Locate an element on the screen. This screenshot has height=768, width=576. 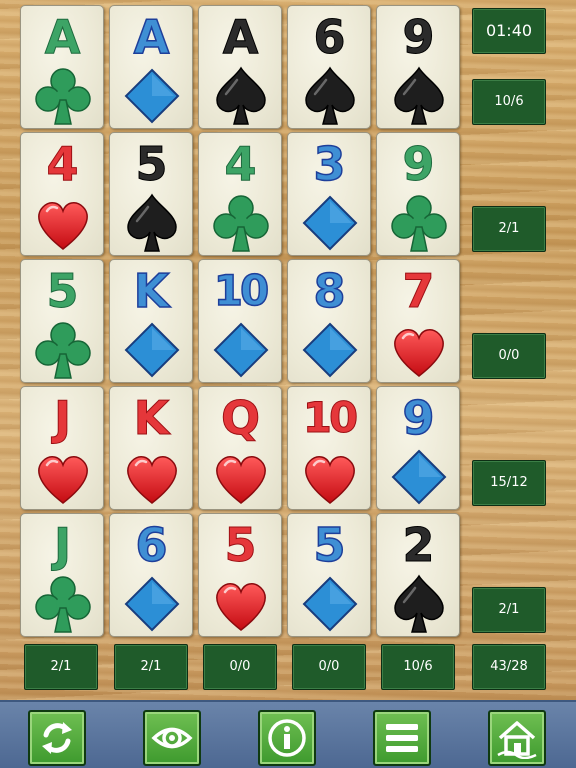
card-k-of-diamonds: K is located at coordinates (151, 321).